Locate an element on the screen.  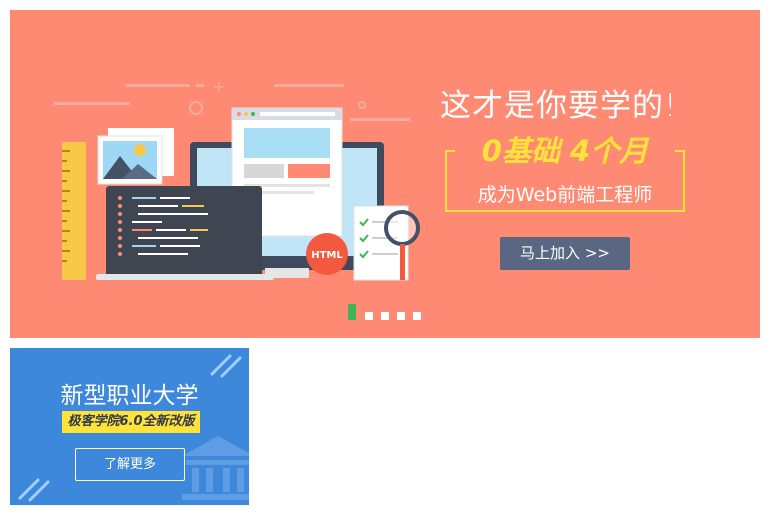
banner-tagline: 成为Web前端工程师 is located at coordinates (565, 195).